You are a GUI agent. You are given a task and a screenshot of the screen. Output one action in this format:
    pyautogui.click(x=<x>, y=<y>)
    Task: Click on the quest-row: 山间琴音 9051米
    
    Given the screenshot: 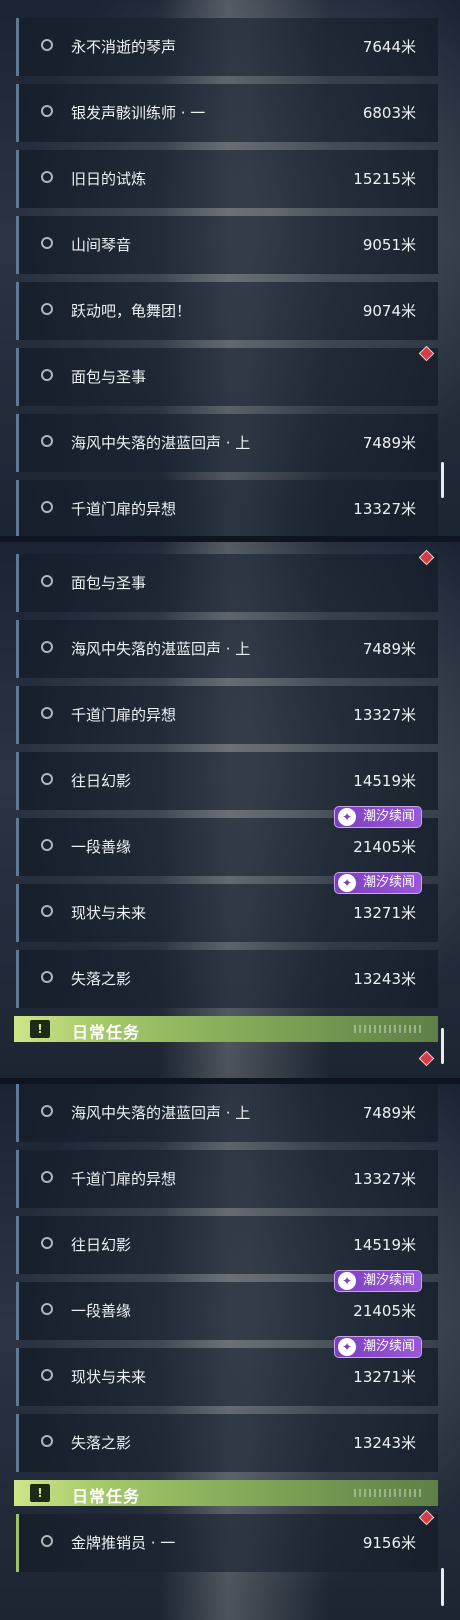 What is the action you would take?
    pyautogui.click(x=227, y=245)
    